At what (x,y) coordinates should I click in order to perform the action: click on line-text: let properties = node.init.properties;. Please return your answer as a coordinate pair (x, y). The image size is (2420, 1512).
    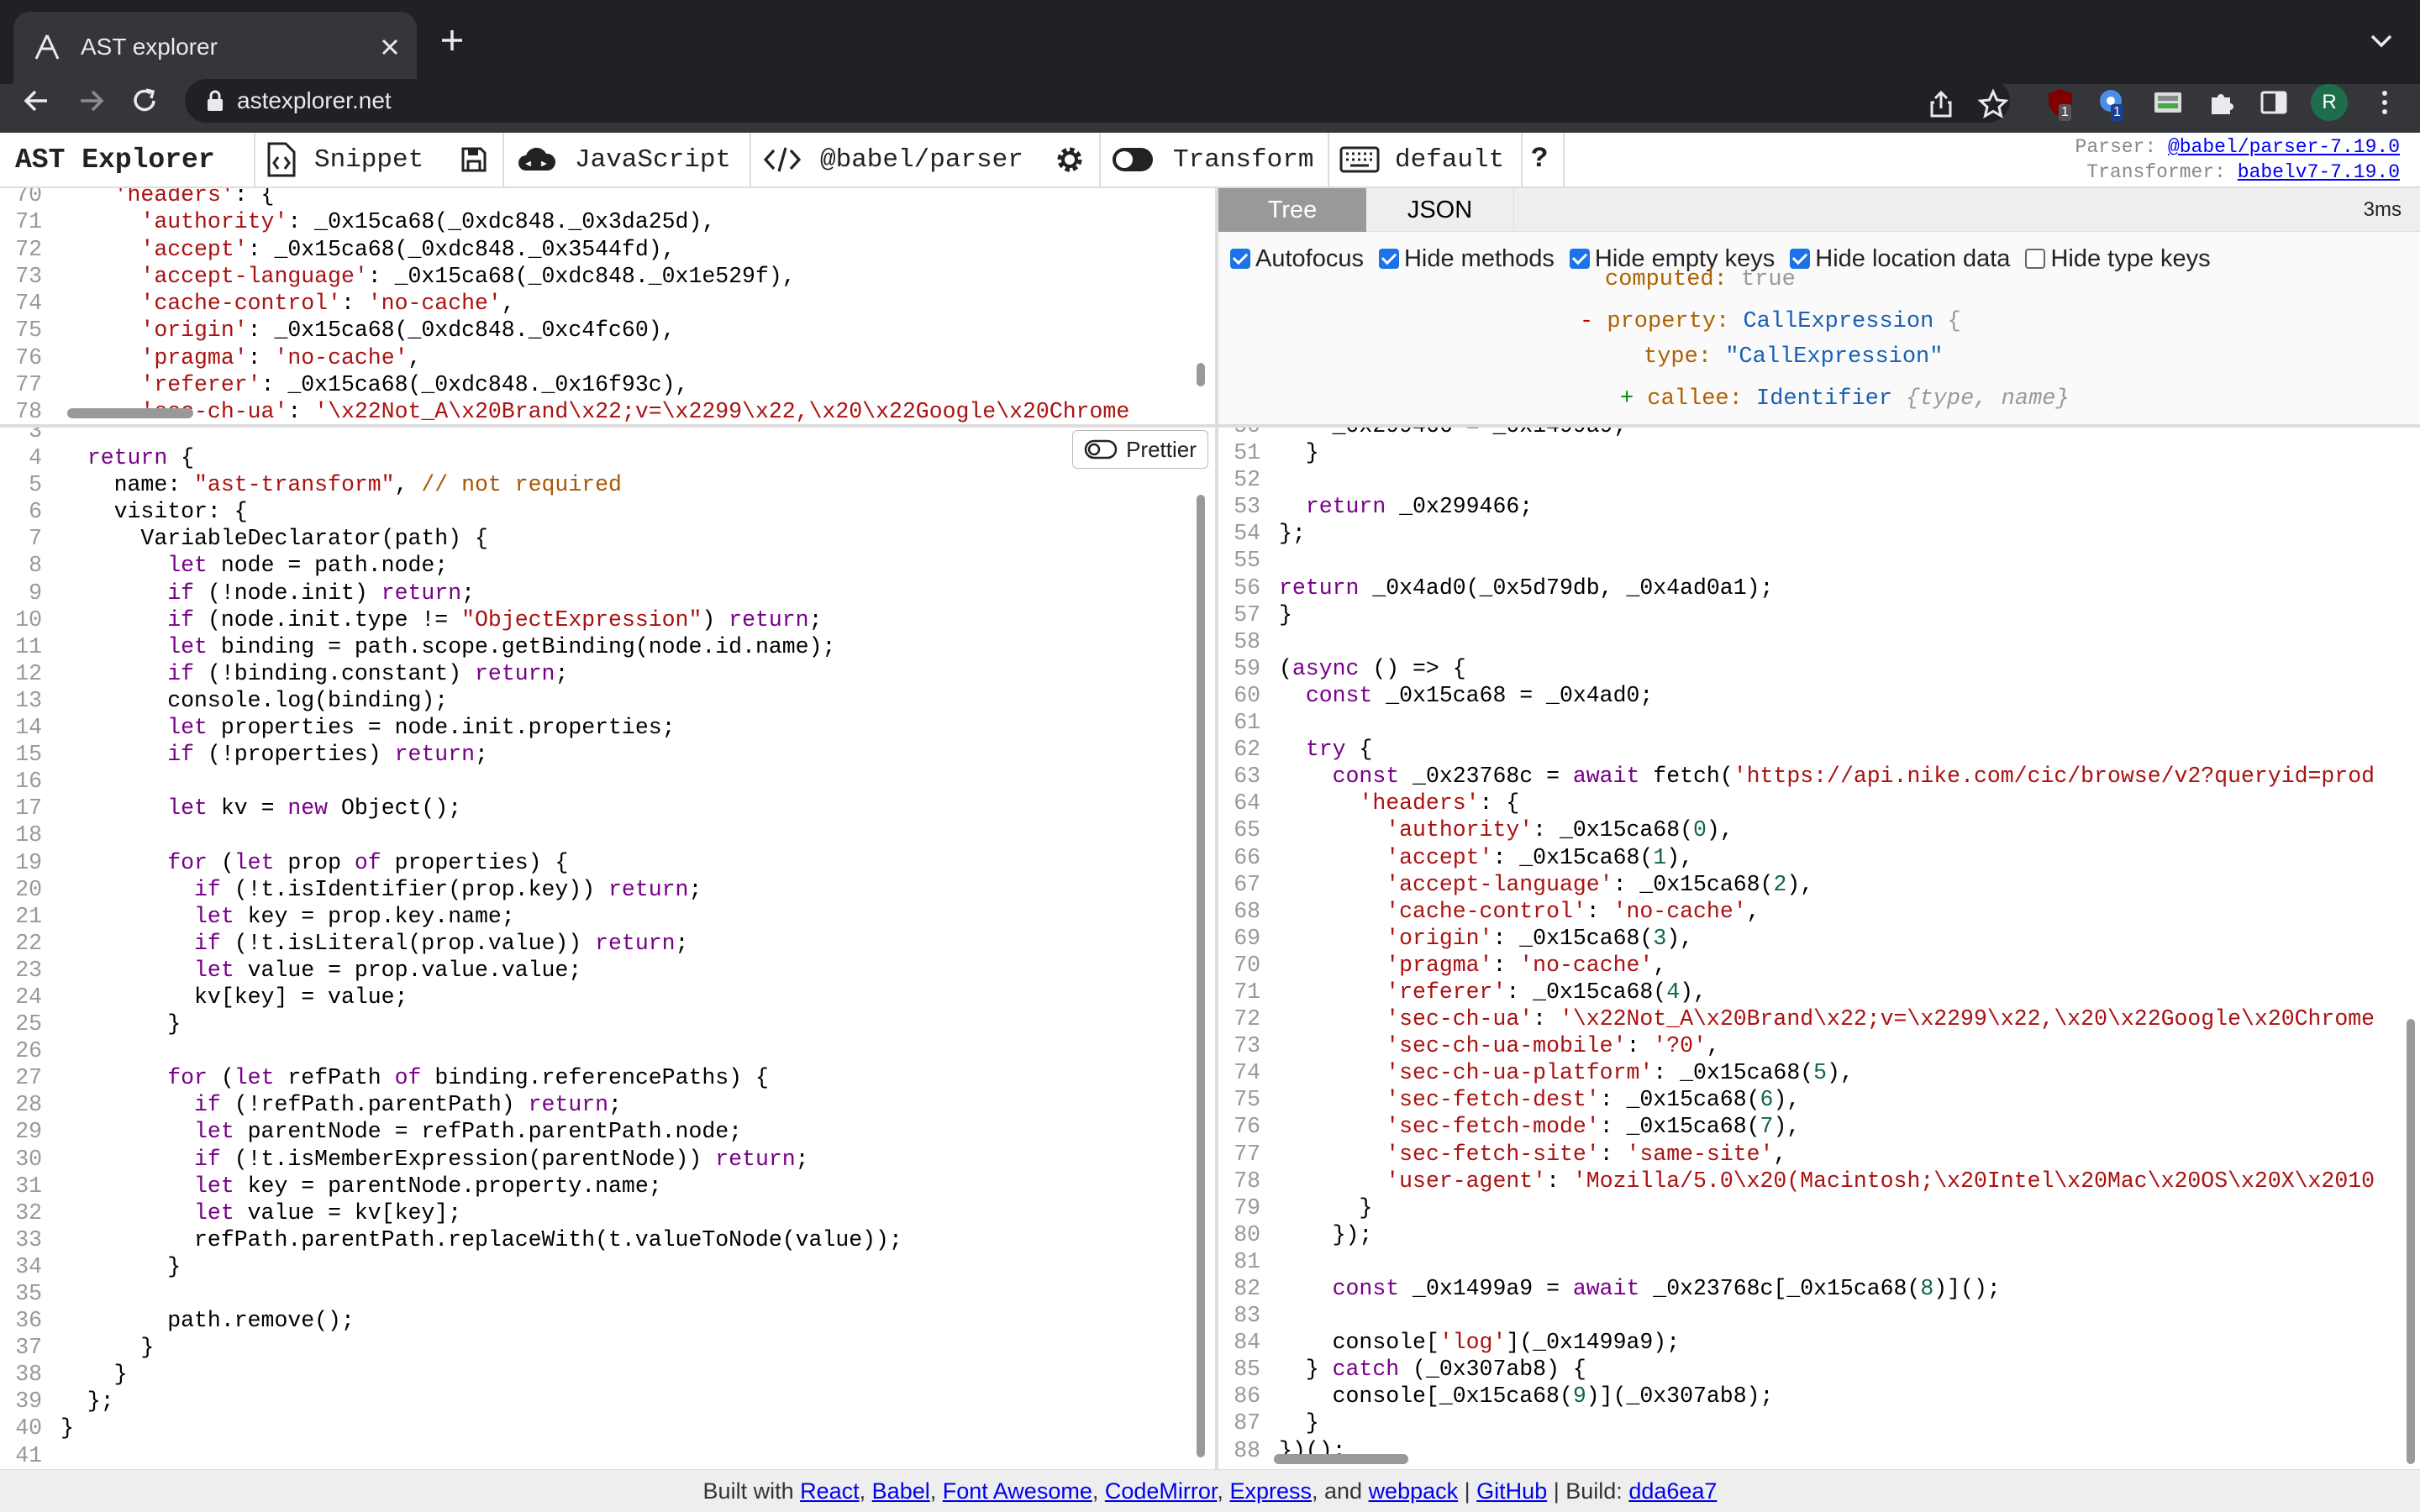
    Looking at the image, I should click on (421, 728).